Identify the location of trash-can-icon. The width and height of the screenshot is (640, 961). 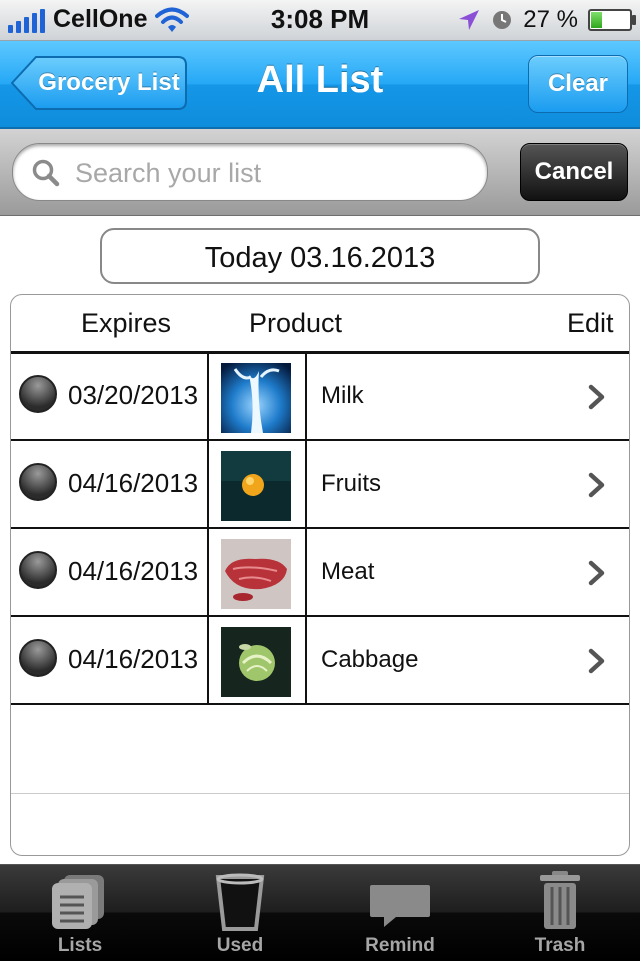
(560, 900).